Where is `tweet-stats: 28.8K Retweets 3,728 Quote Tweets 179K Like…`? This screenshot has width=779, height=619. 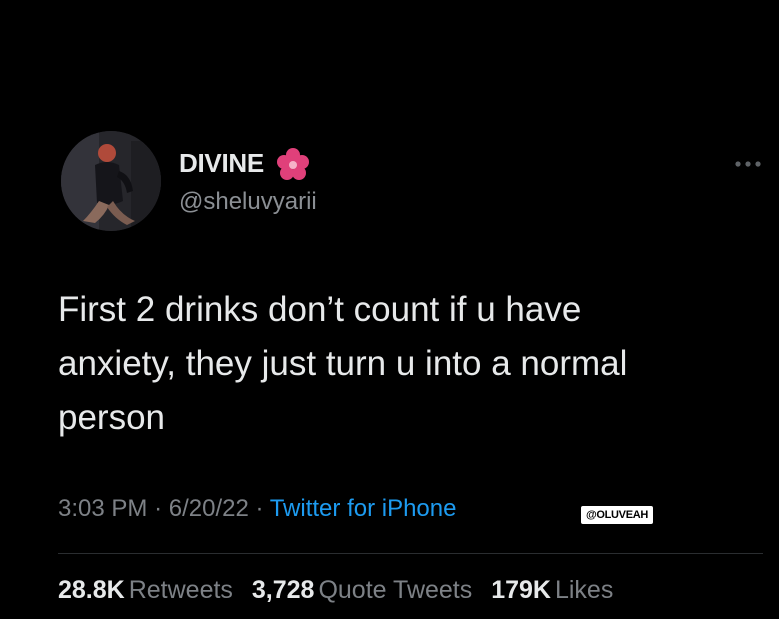 tweet-stats: 28.8K Retweets 3,728 Quote Tweets 179K Like… is located at coordinates (341, 590).